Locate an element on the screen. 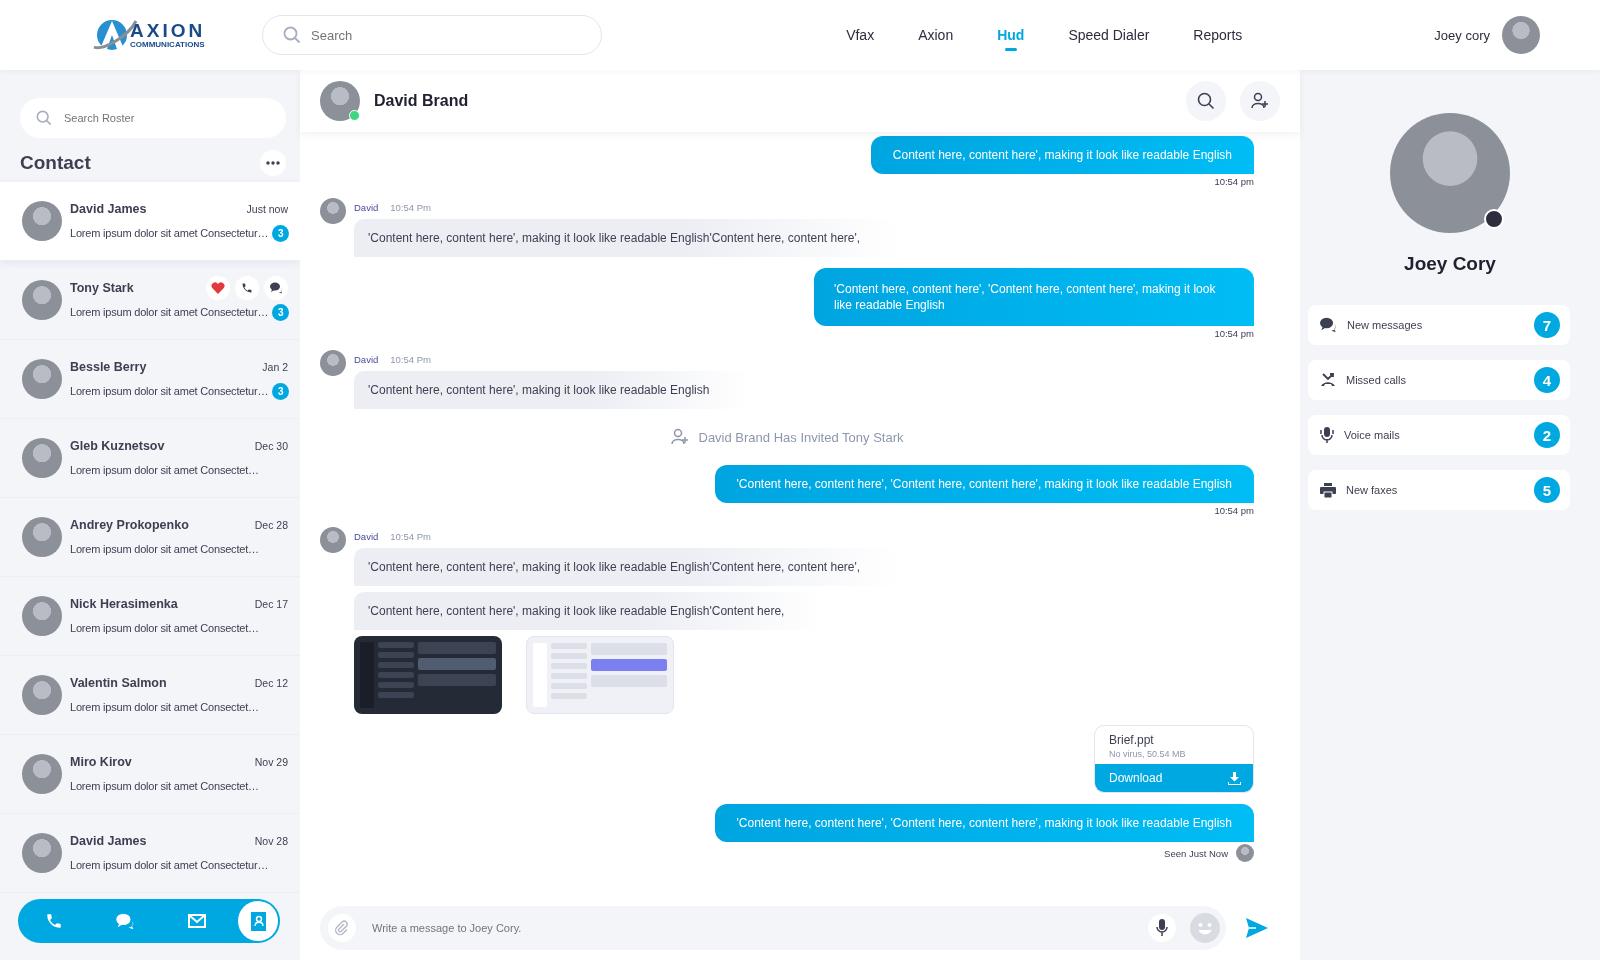  message-input: Write a message to Joey Cory. is located at coordinates (752, 928).